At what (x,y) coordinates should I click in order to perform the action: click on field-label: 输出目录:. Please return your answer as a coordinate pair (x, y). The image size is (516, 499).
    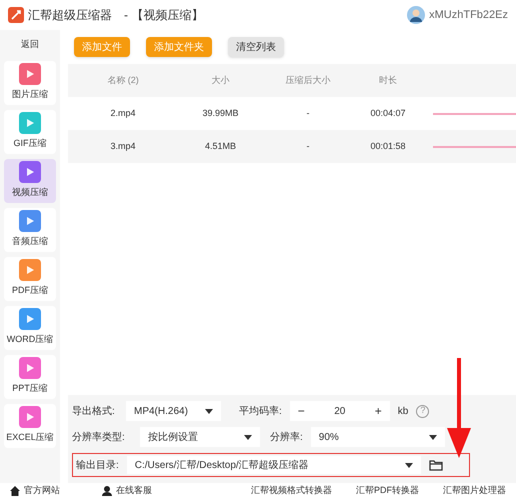
    Looking at the image, I should click on (97, 465).